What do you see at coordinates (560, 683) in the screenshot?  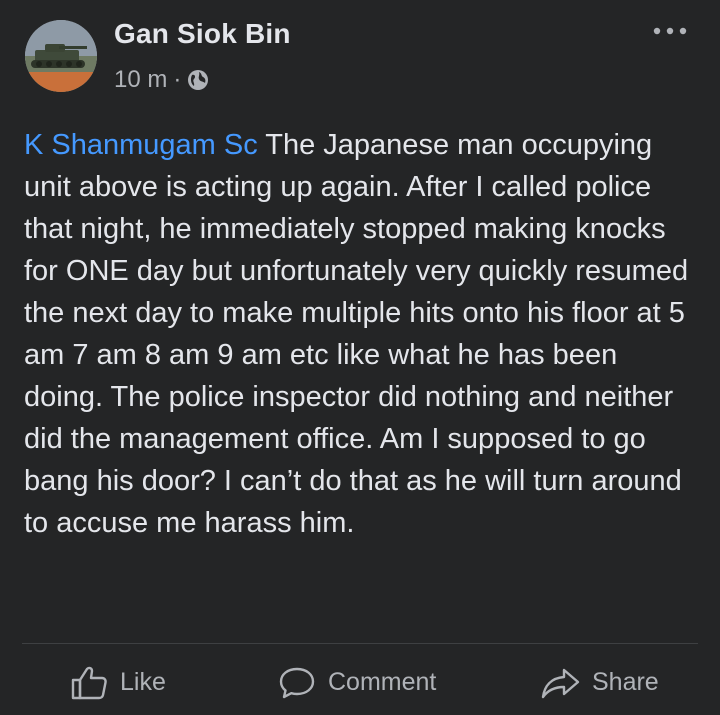 I see `share-arrow-icon` at bounding box center [560, 683].